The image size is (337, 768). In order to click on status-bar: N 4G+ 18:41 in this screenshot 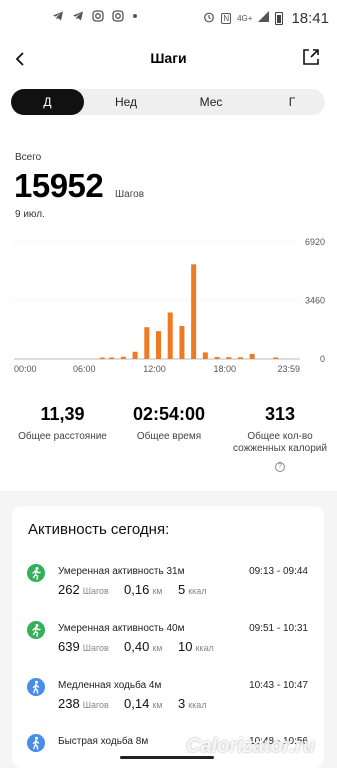, I will do `click(168, 18)`.